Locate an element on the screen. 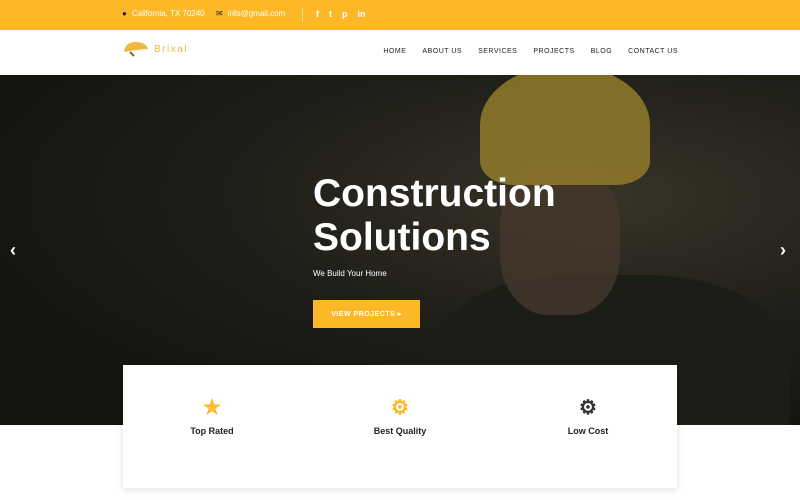 Image resolution: width=800 pixels, height=500 pixels. pinterest-icon: p is located at coordinates (345, 14).